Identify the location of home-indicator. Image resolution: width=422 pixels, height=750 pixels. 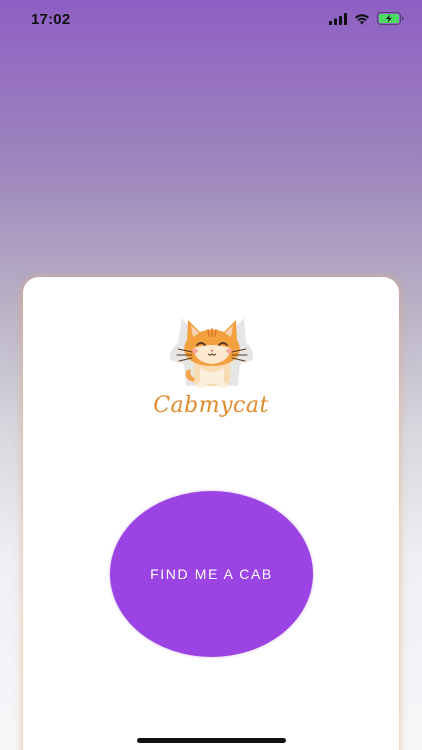
(211, 740).